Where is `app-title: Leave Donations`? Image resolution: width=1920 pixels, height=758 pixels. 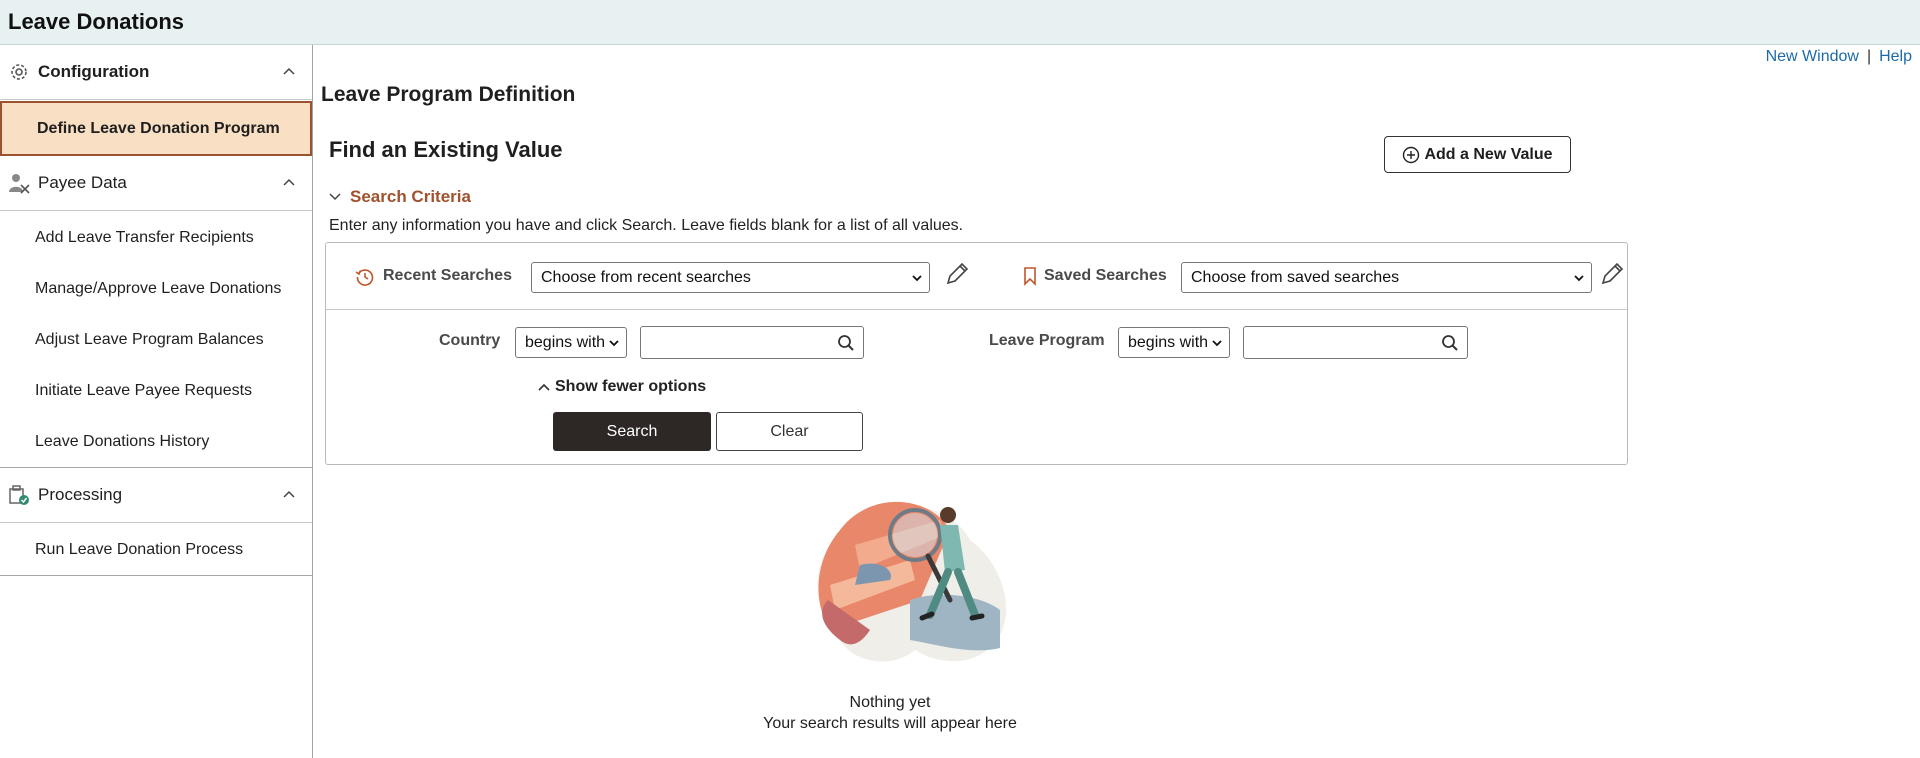
app-title: Leave Donations is located at coordinates (96, 21).